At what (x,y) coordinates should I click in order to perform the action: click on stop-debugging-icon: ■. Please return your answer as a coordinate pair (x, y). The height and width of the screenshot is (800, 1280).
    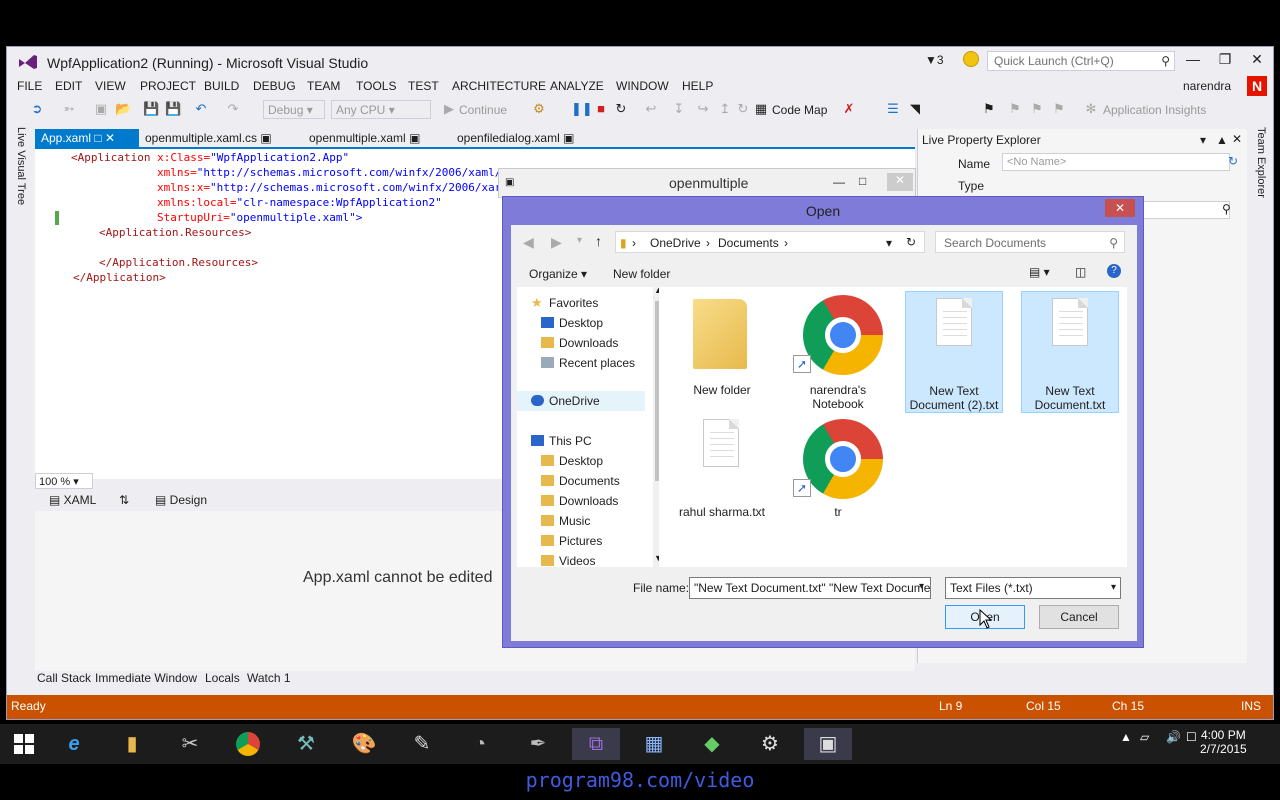
    Looking at the image, I should click on (601, 109).